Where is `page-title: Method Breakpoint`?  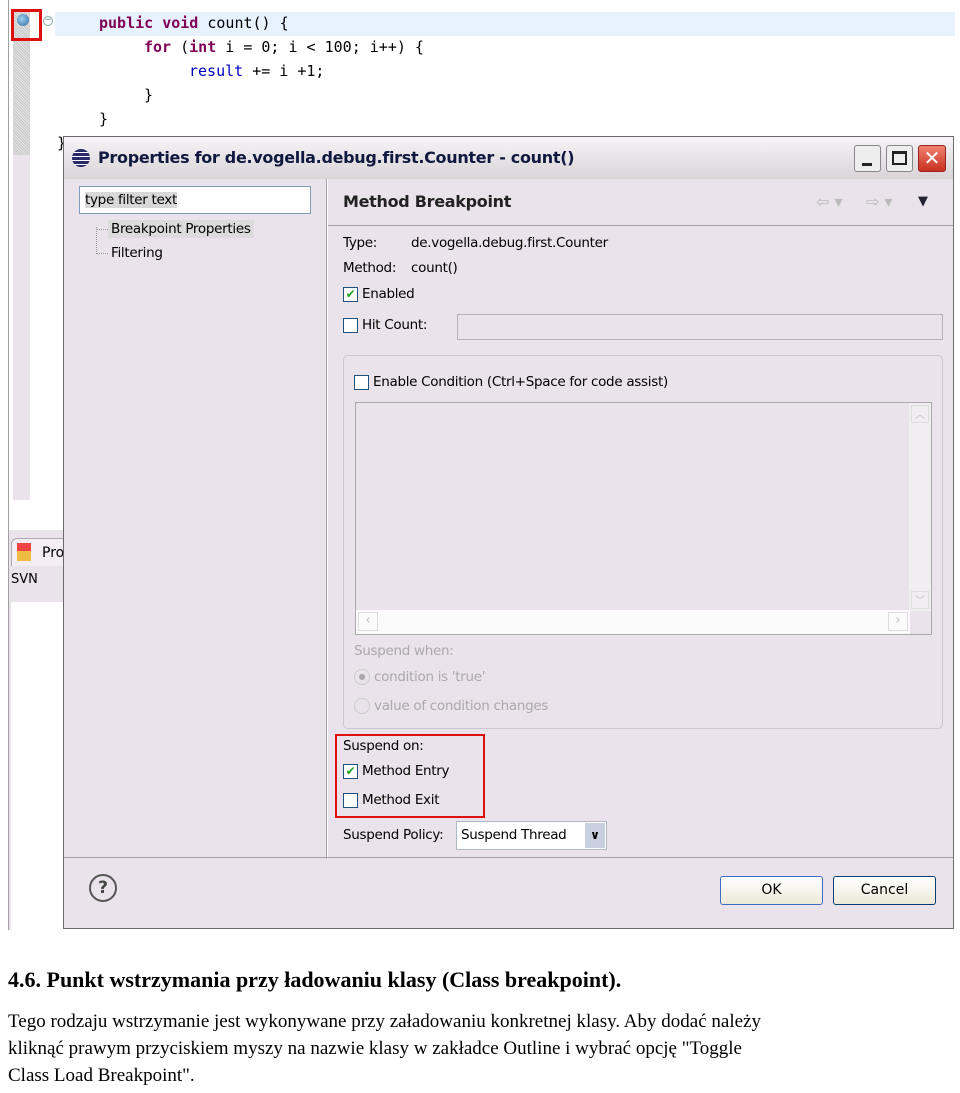
page-title: Method Breakpoint is located at coordinates (427, 201).